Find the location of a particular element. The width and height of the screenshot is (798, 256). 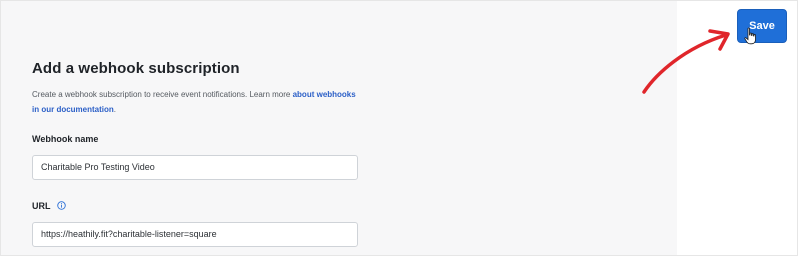

webhook-name-value: Charitable Pro Testing Video is located at coordinates (98, 167).